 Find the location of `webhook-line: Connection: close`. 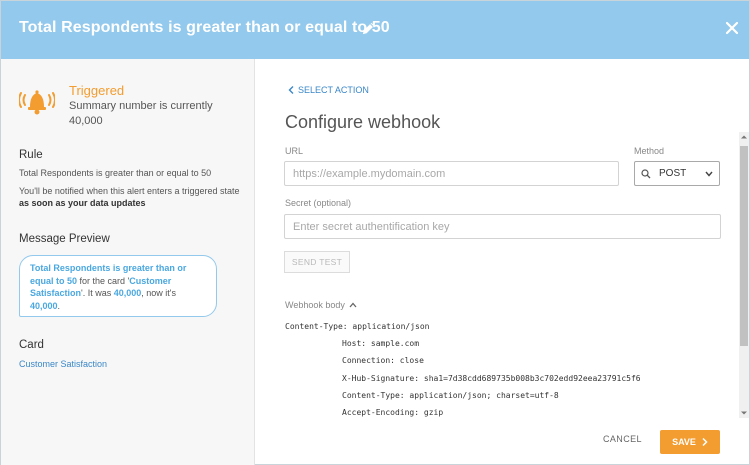

webhook-line: Connection: close is located at coordinates (383, 360).